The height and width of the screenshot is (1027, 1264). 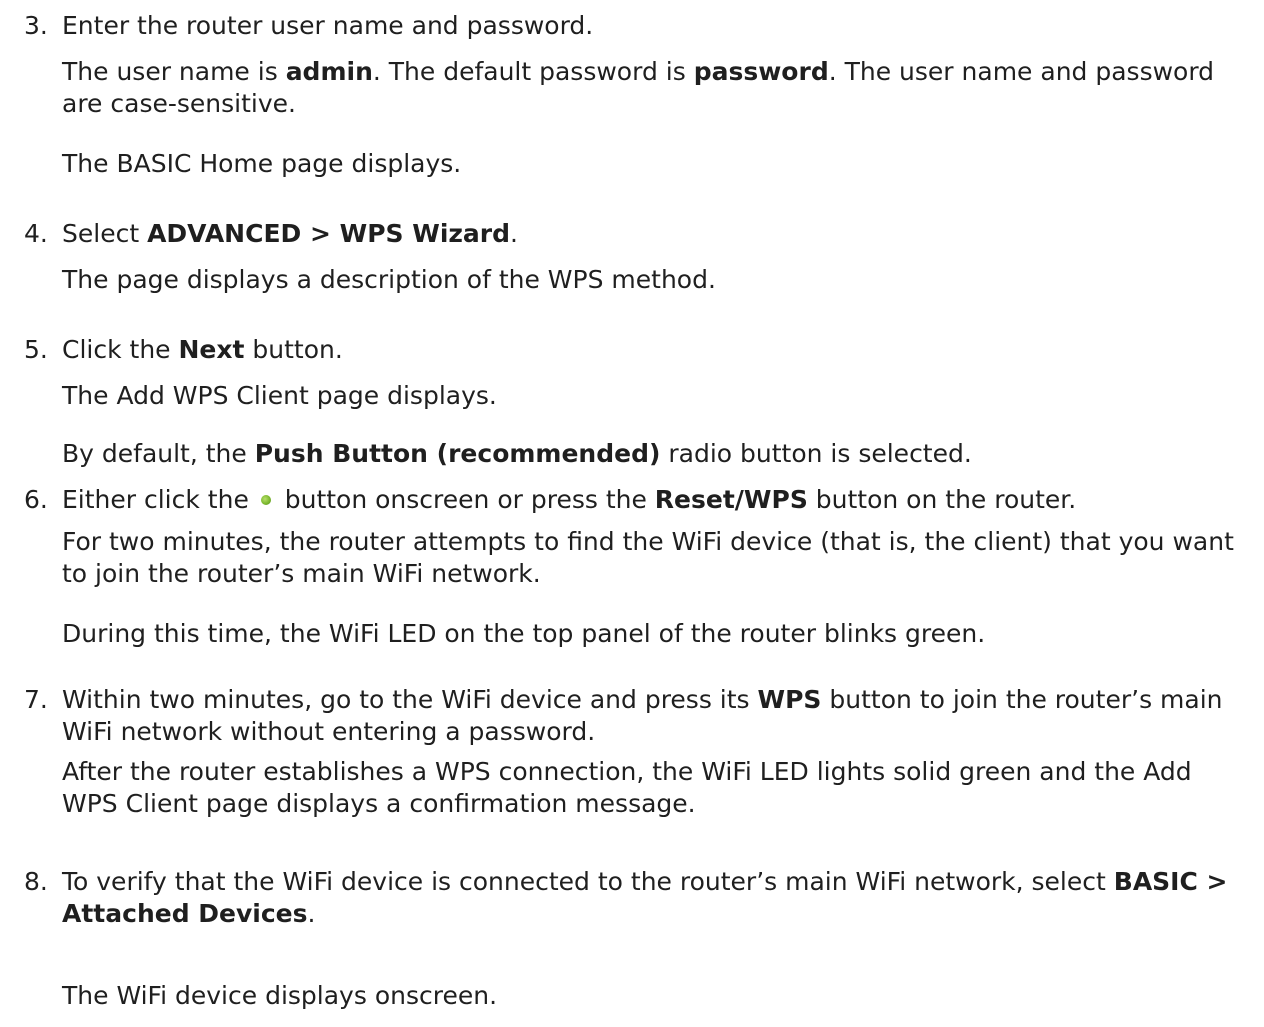 What do you see at coordinates (36, 499) in the screenshot?
I see `step-number: 6.` at bounding box center [36, 499].